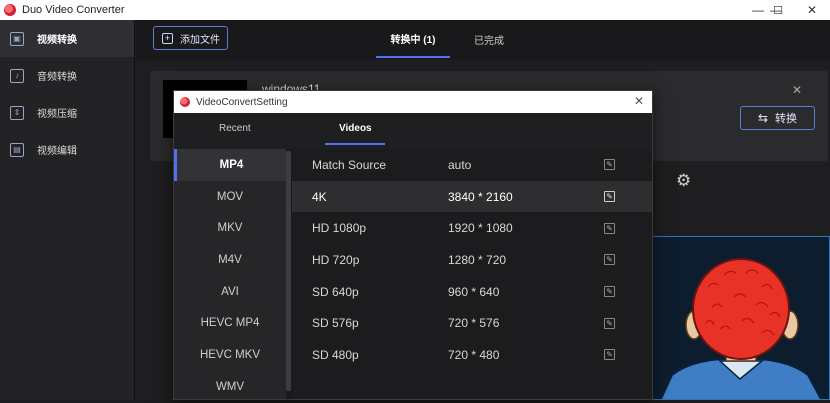 The height and width of the screenshot is (403, 830). What do you see at coordinates (786, 119) in the screenshot?
I see `convert-label: 转换` at bounding box center [786, 119].